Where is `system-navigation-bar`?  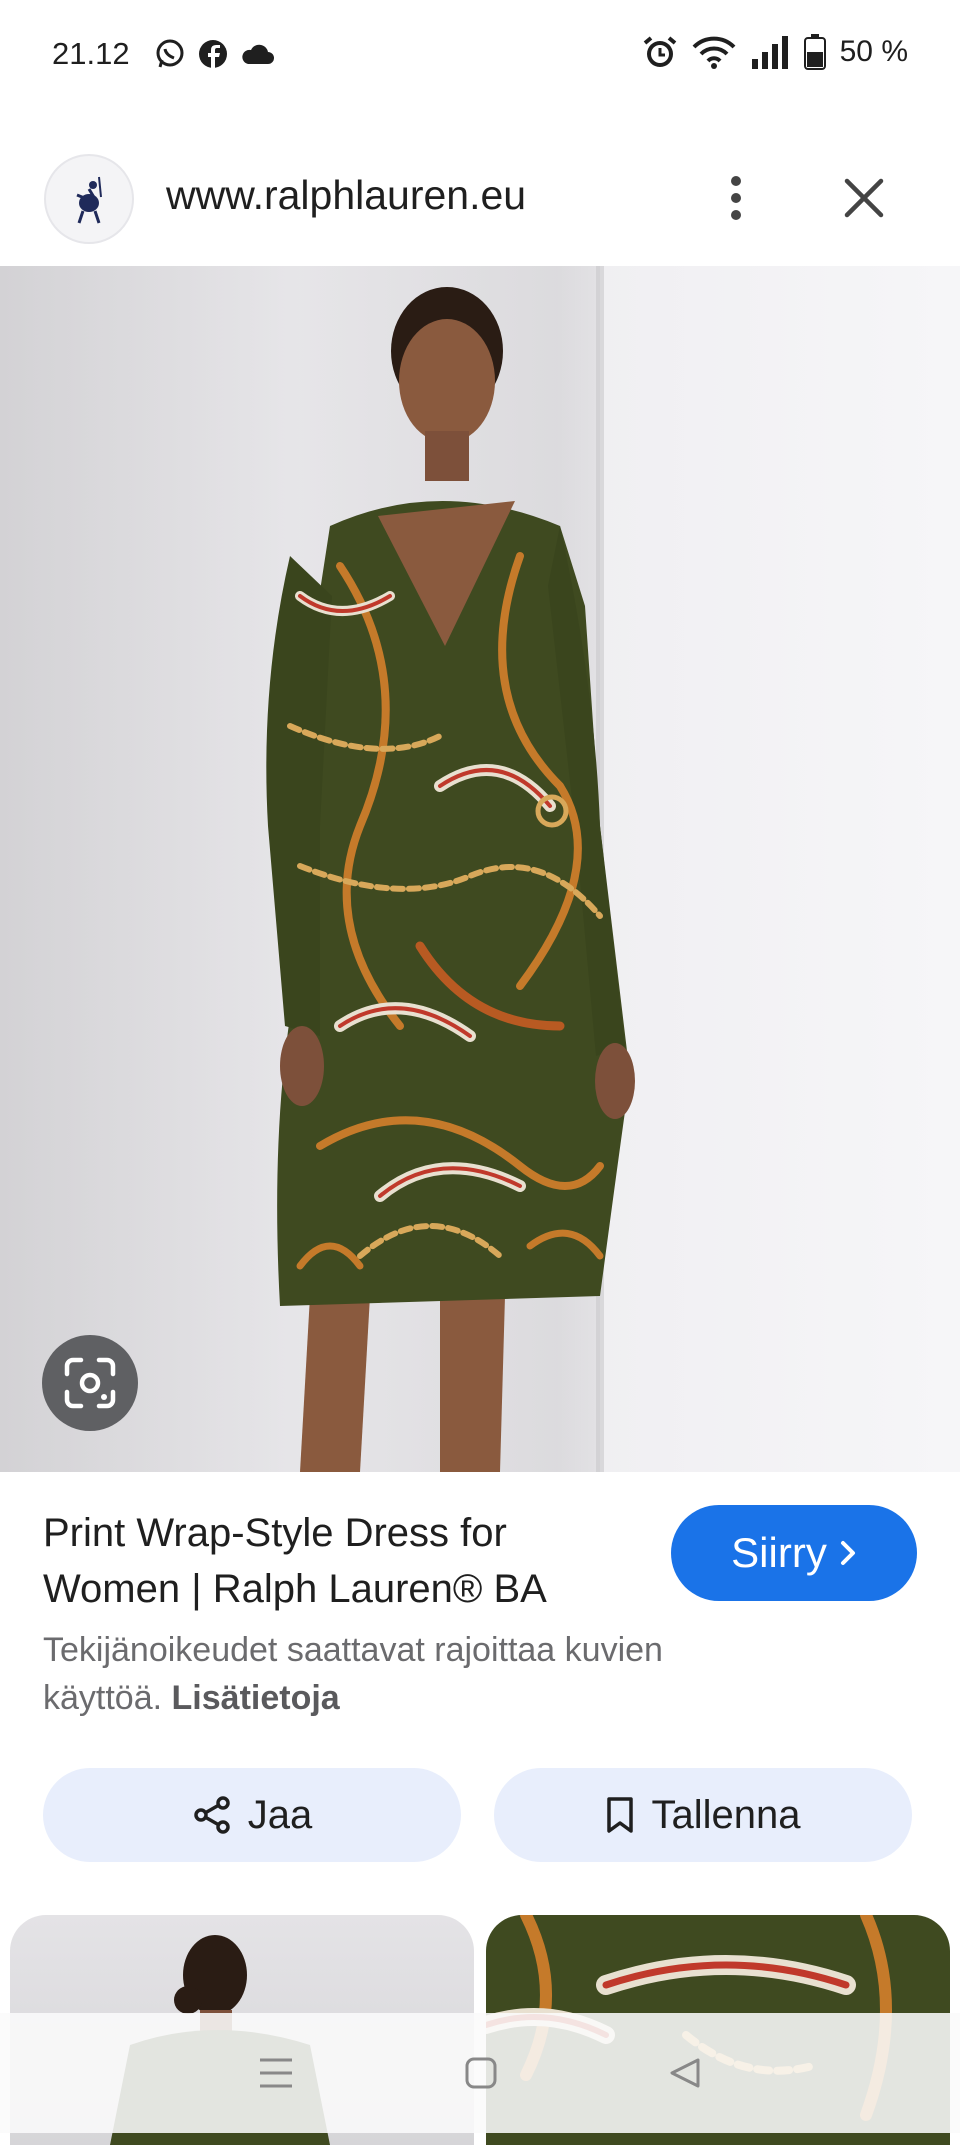
system-navigation-bar is located at coordinates (480, 2073).